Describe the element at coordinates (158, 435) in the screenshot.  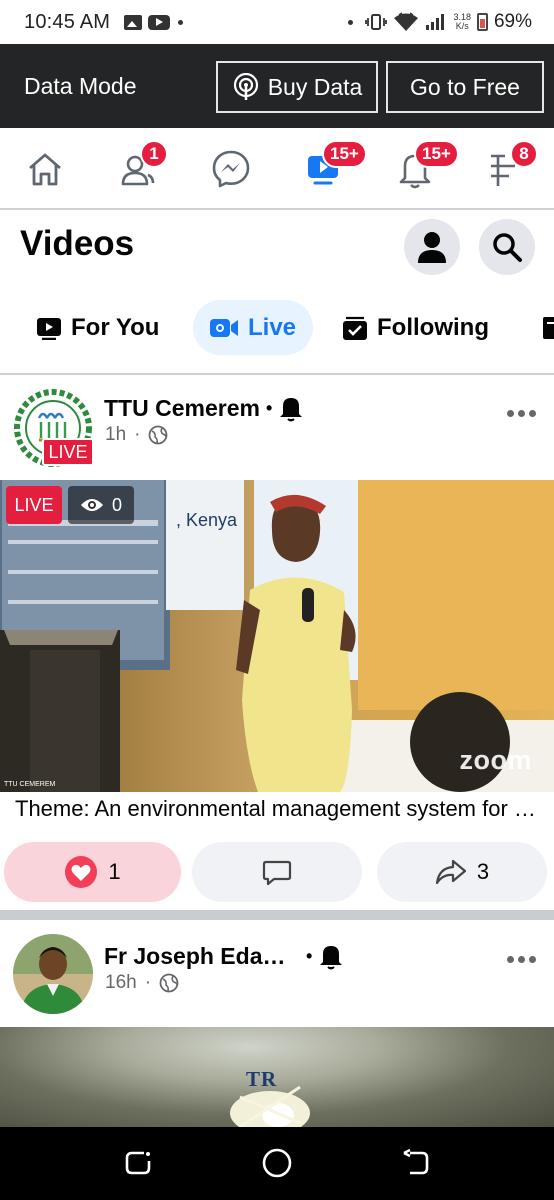
I see `globe-icon` at that location.